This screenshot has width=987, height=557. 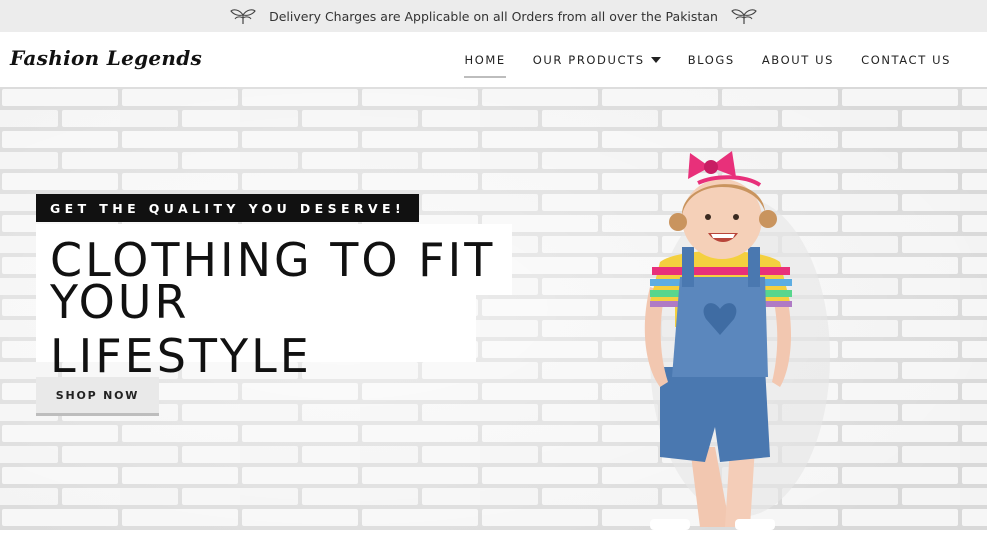 I want to click on model-illustration, so click(x=737, y=340).